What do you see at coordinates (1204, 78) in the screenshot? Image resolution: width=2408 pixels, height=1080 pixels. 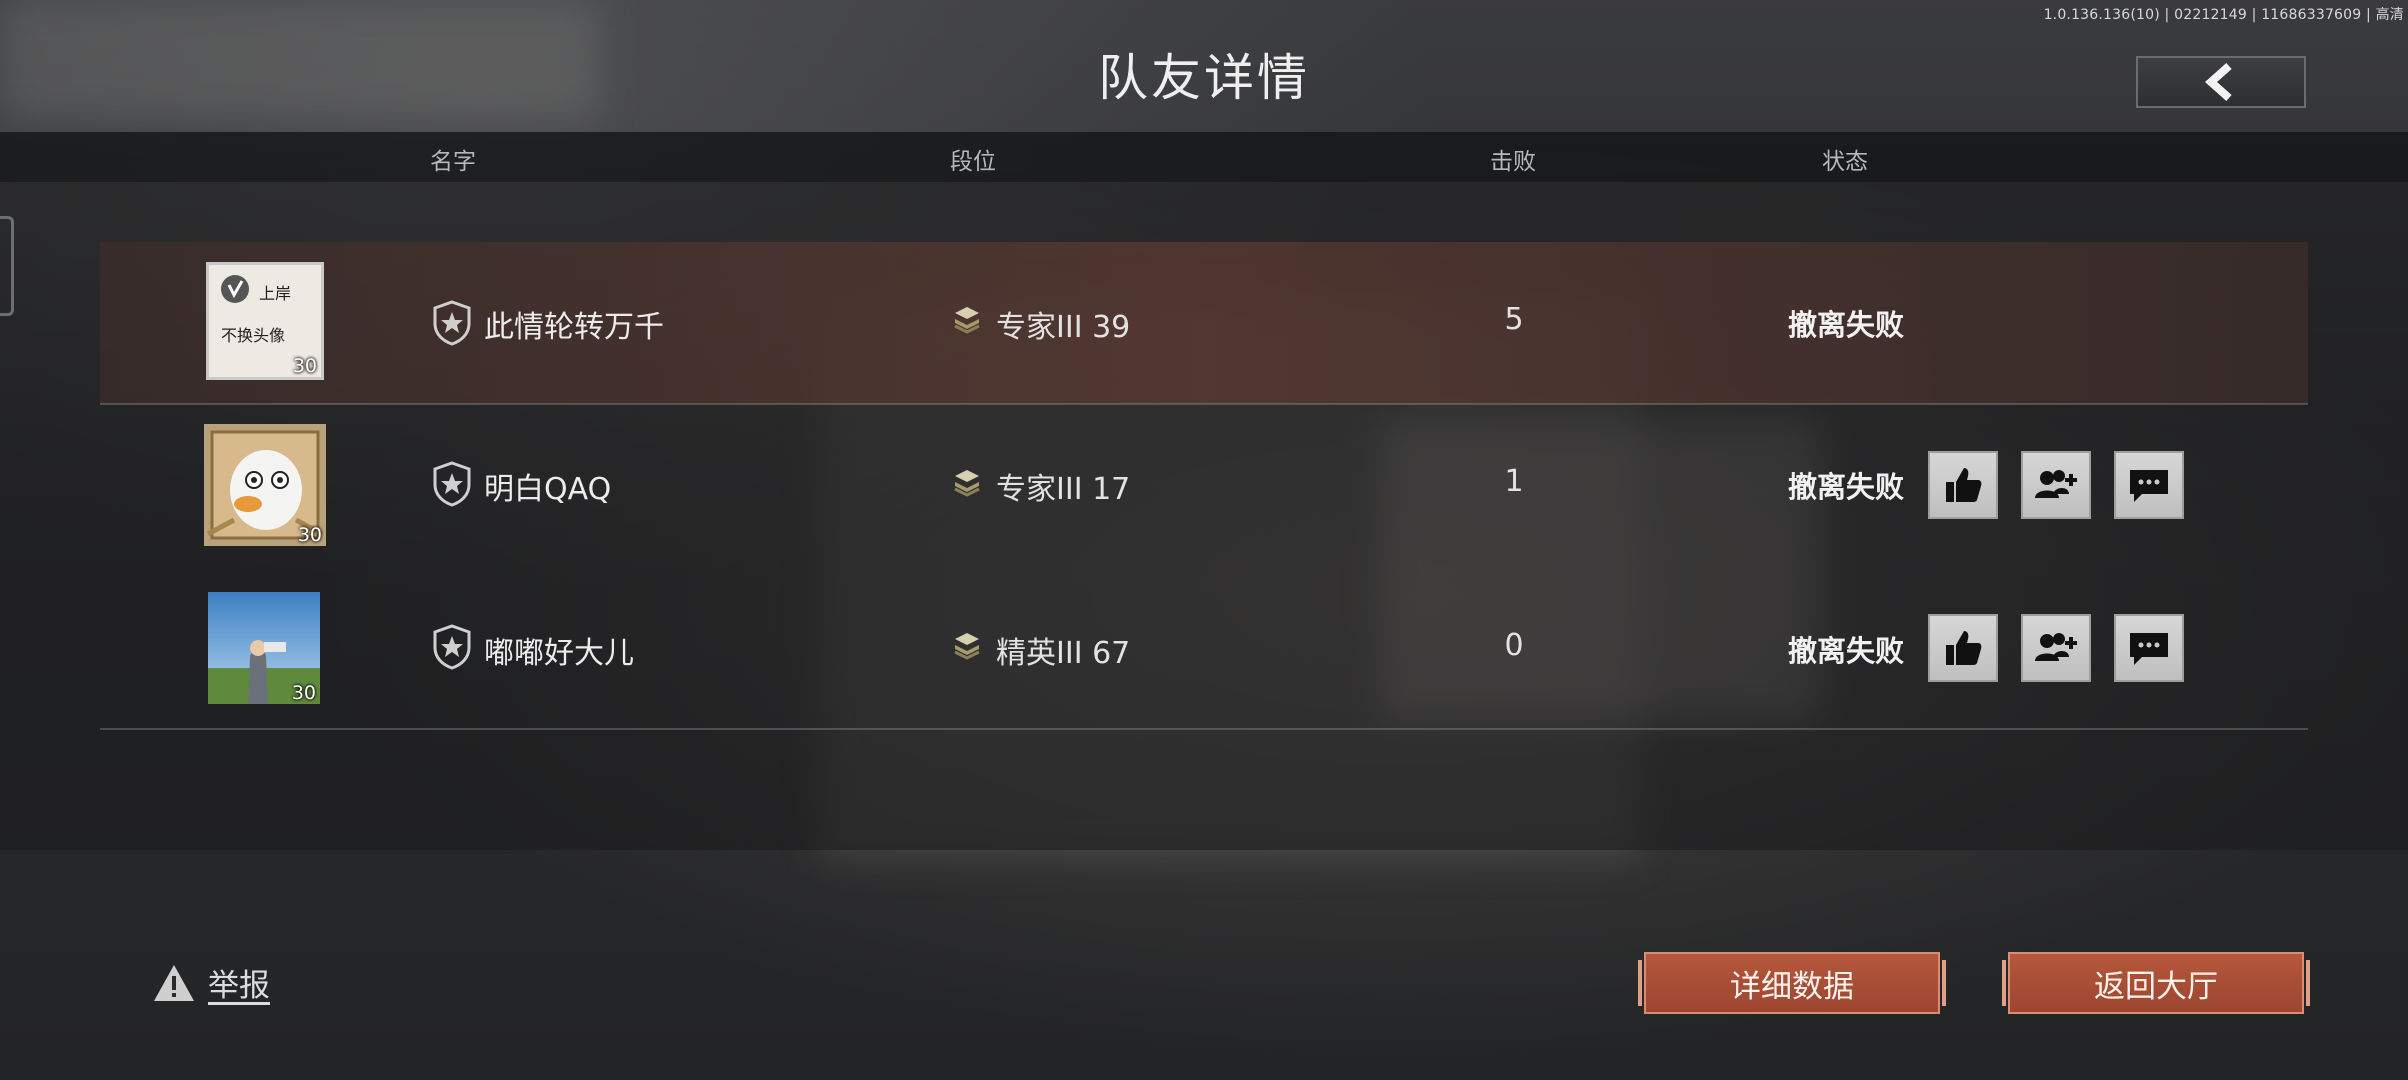 I see `page-title: 队友详情` at bounding box center [1204, 78].